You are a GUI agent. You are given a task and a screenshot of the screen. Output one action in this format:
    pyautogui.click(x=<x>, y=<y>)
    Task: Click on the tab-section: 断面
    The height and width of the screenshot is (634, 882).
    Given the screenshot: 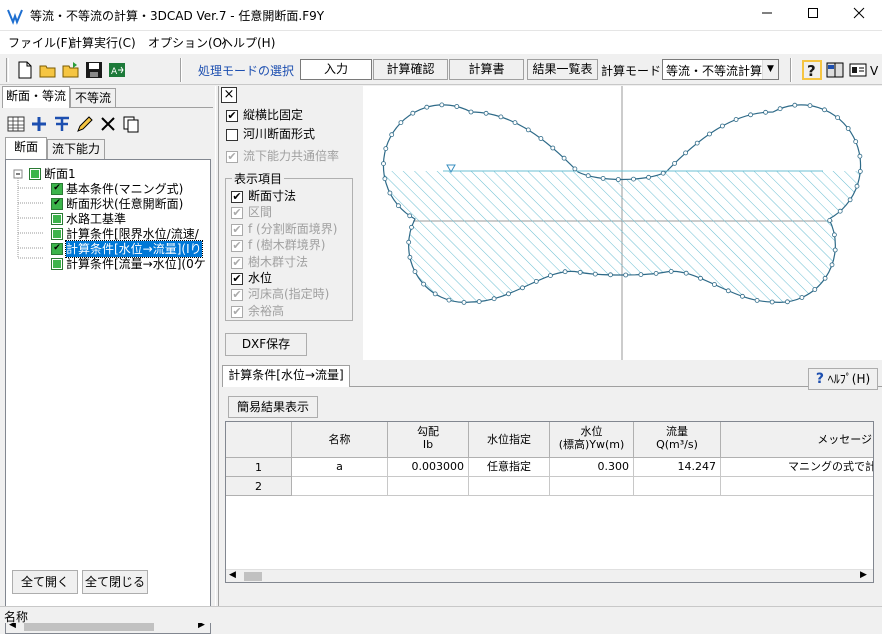 What is the action you would take?
    pyautogui.click(x=26, y=148)
    